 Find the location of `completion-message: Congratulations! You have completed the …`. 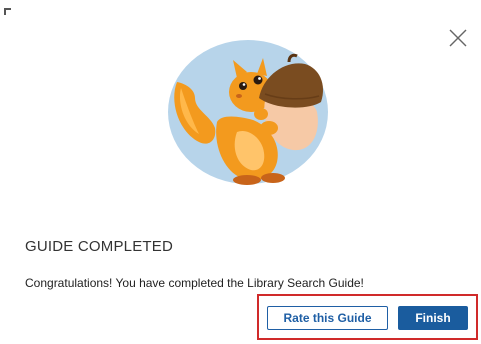

completion-message: Congratulations! You have completed the … is located at coordinates (194, 283).